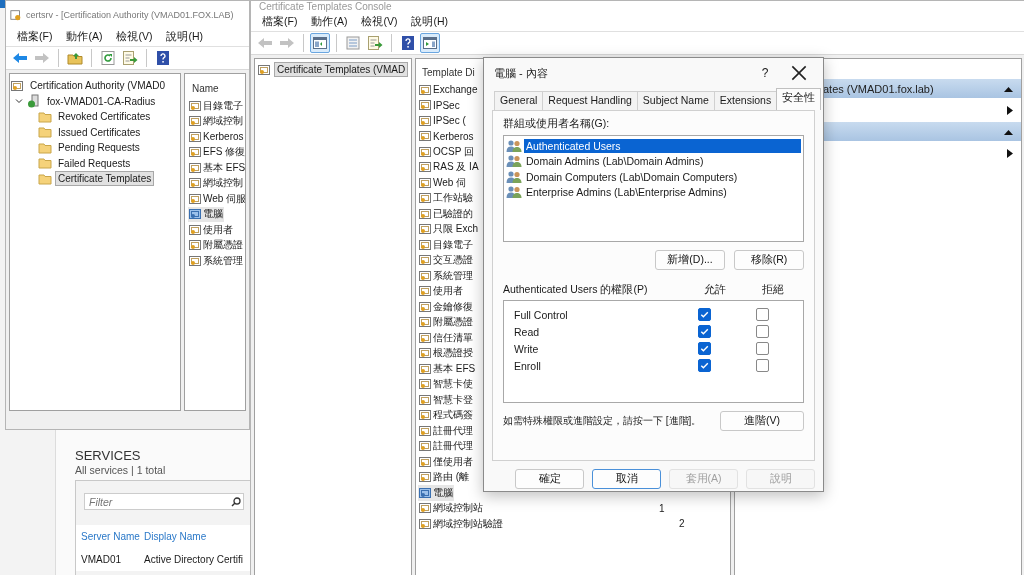 The height and width of the screenshot is (575, 1024). Describe the element at coordinates (662, 176) in the screenshot. I see `group-item: Domain Computers (Lab\Domain Computers)` at that location.